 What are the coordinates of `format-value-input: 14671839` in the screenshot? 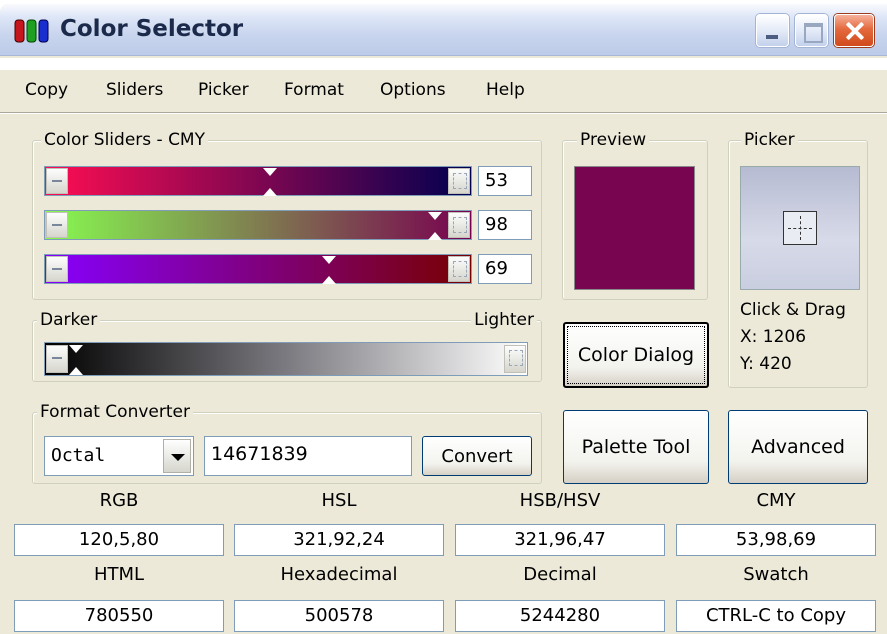 It's located at (308, 456).